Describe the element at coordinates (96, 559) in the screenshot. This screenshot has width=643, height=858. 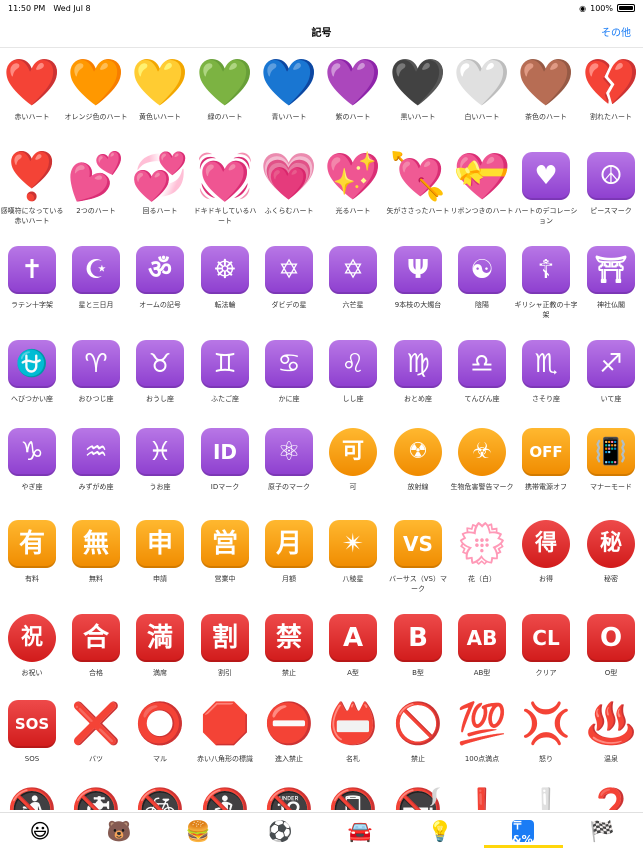
I see `emoji-cell: 無無料` at that location.